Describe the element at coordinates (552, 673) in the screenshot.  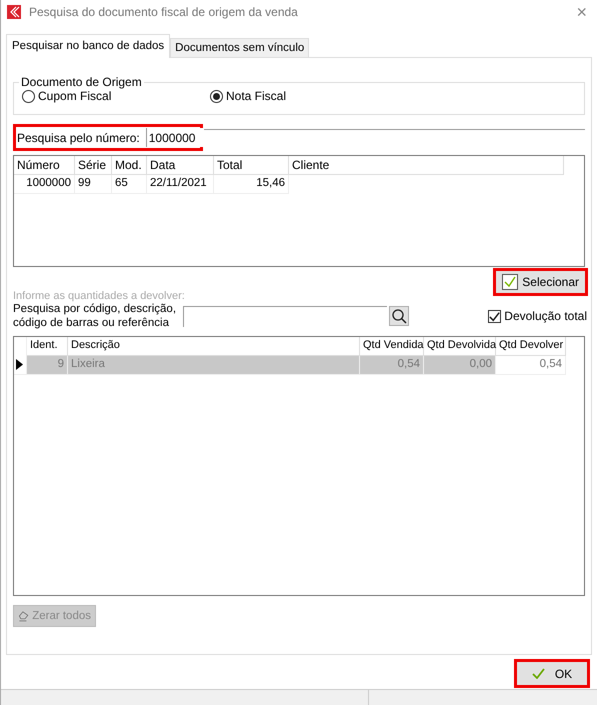
I see `ok-button: OK` at that location.